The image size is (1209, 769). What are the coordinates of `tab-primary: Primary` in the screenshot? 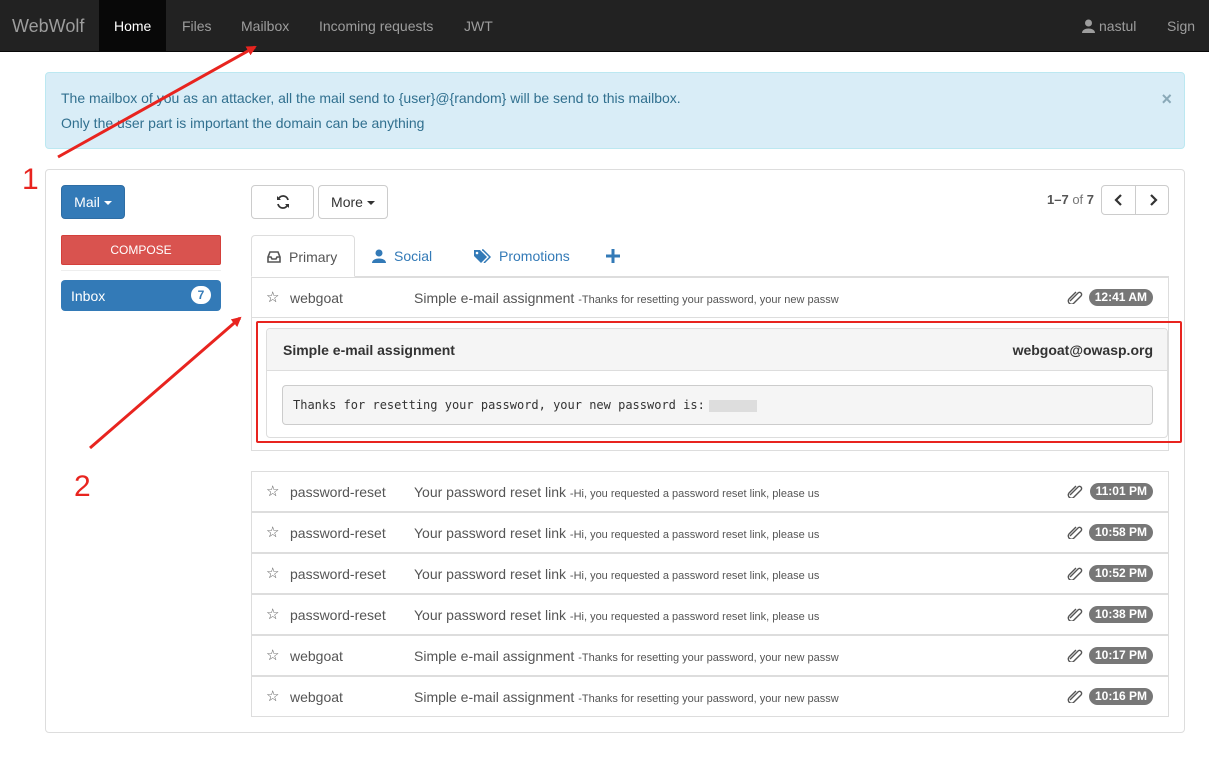 It's located at (303, 256).